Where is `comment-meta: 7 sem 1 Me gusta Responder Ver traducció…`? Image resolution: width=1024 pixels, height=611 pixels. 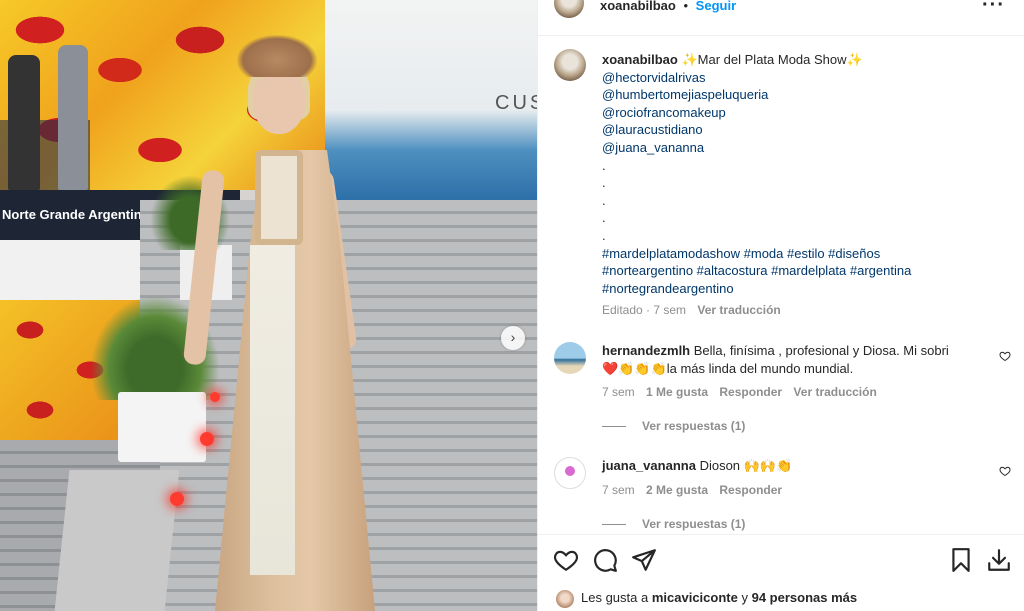
comment-meta: 7 sem 1 Me gusta Responder Ver traducció… is located at coordinates (802, 393).